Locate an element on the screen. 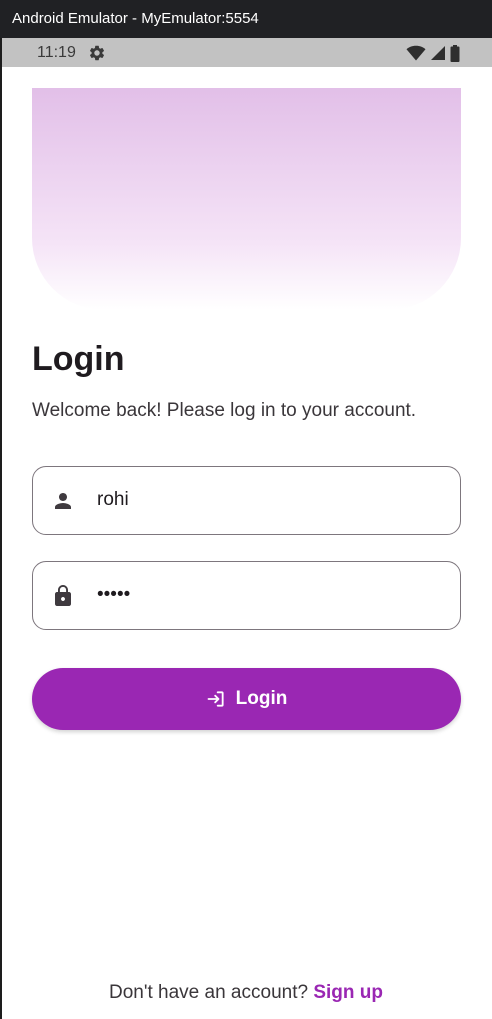 This screenshot has height=1019, width=492. page-title: Login is located at coordinates (78, 359).